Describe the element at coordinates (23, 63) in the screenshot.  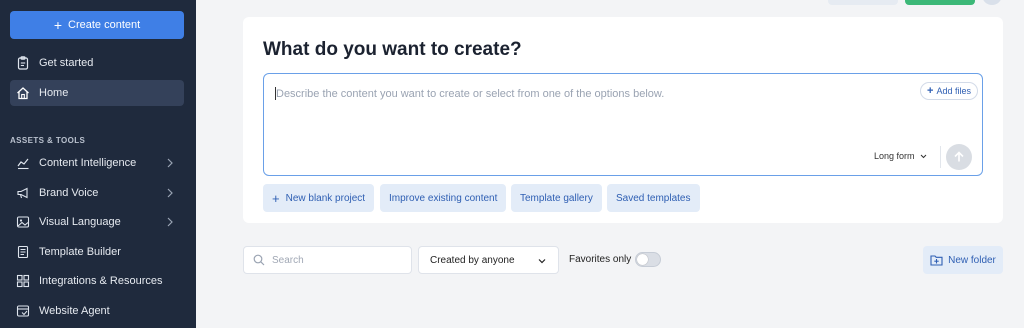
I see `clipboard-icon` at that location.